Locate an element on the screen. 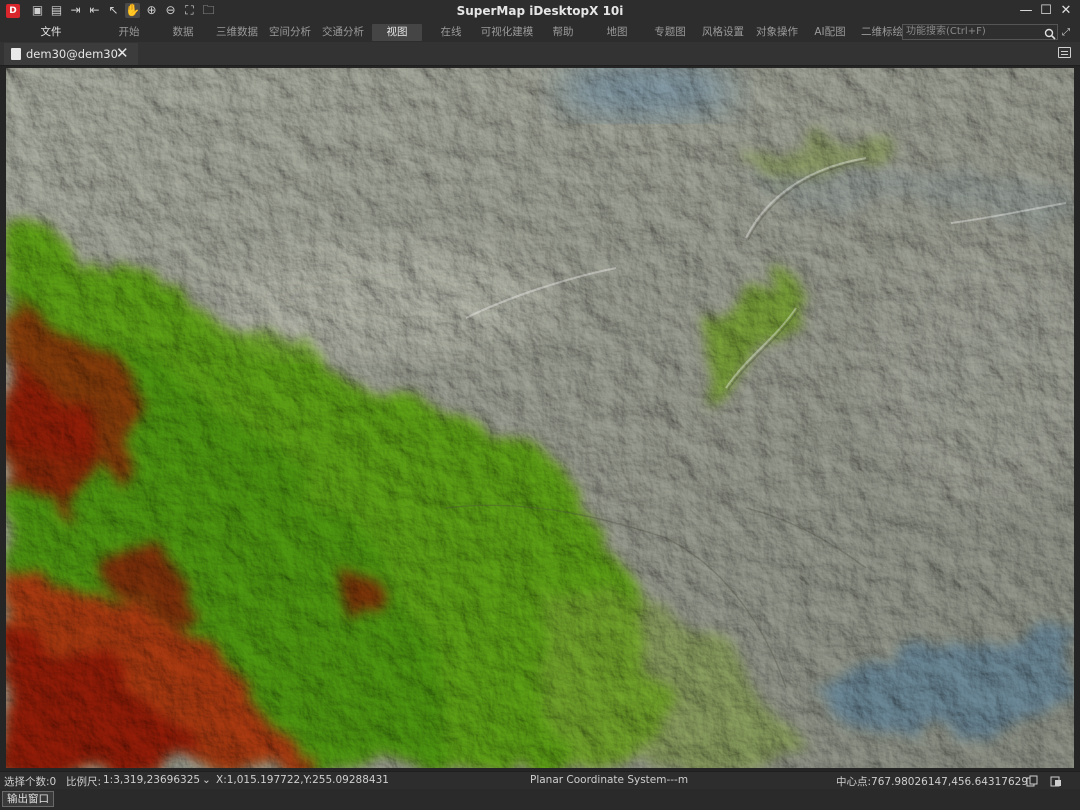  save-icon: ▣ is located at coordinates (37, 10).